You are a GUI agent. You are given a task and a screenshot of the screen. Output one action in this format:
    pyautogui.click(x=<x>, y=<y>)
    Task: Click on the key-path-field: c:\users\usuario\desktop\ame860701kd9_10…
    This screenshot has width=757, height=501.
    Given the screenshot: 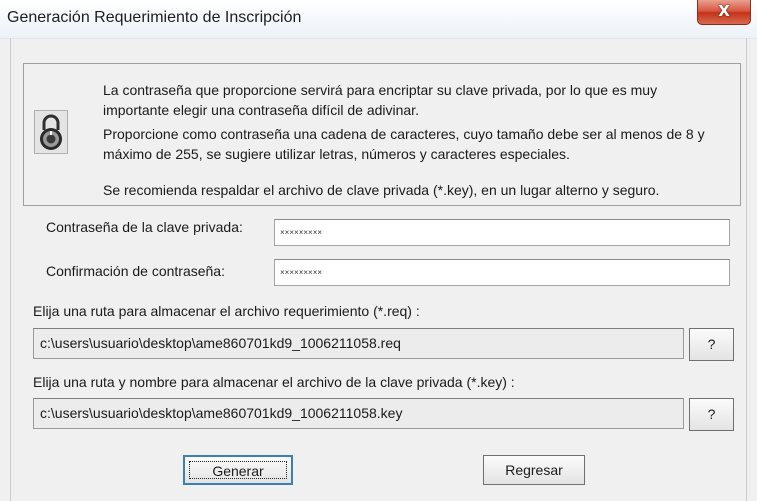 What is the action you would take?
    pyautogui.click(x=358, y=413)
    